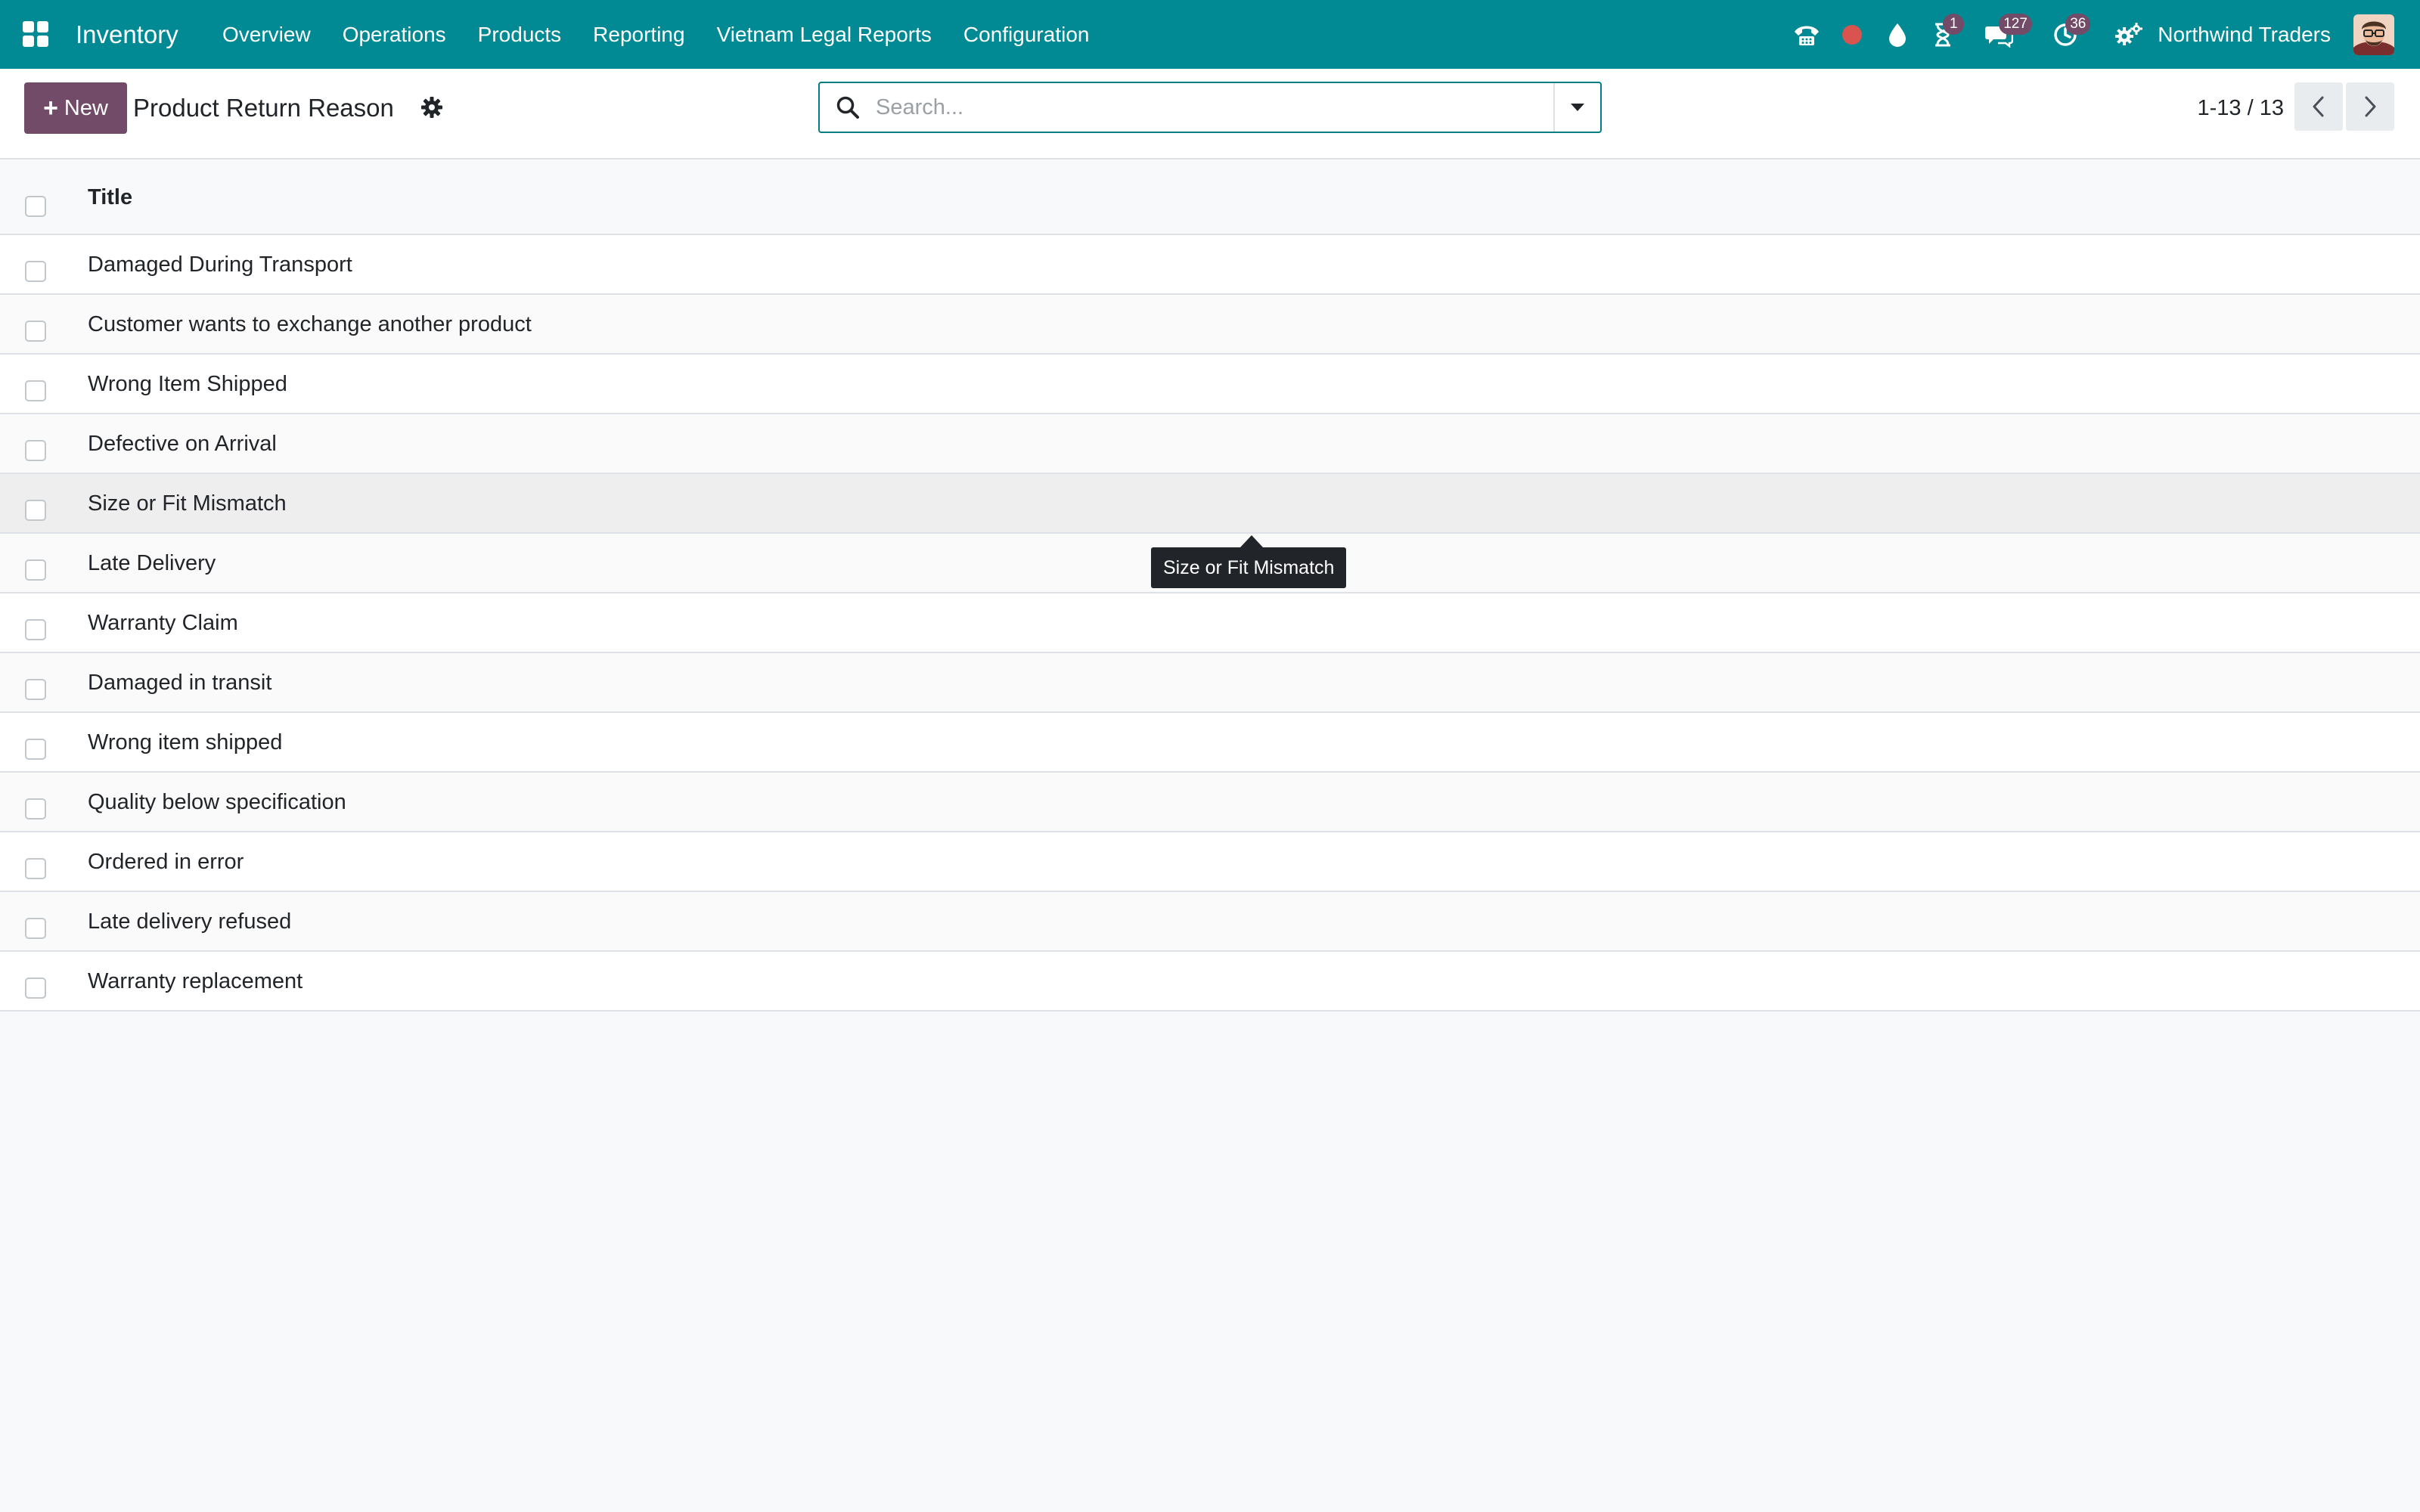 The image size is (2420, 1512). I want to click on table-row: Size or Fit Mismatch, so click(1210, 504).